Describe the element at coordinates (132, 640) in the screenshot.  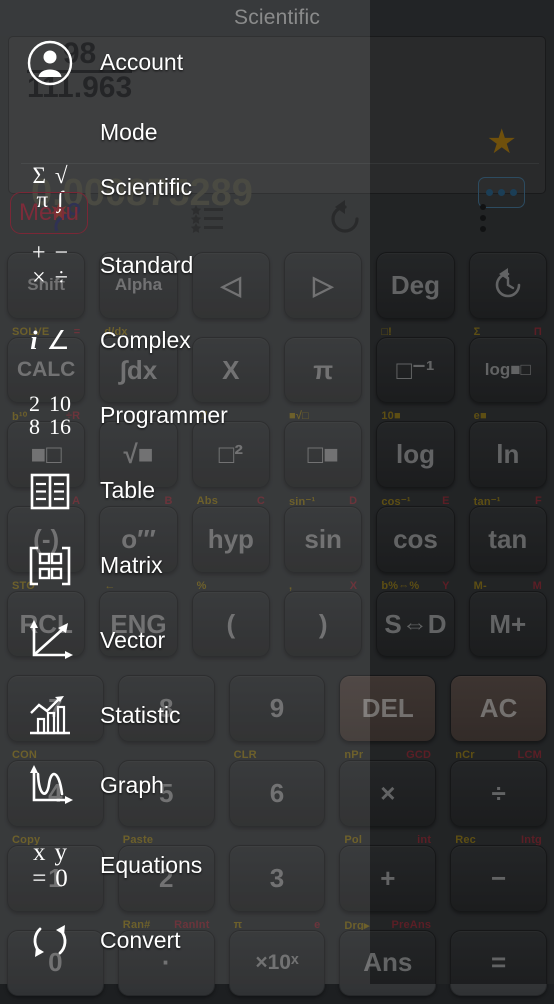
I see `drawer-item-label: Vector` at that location.